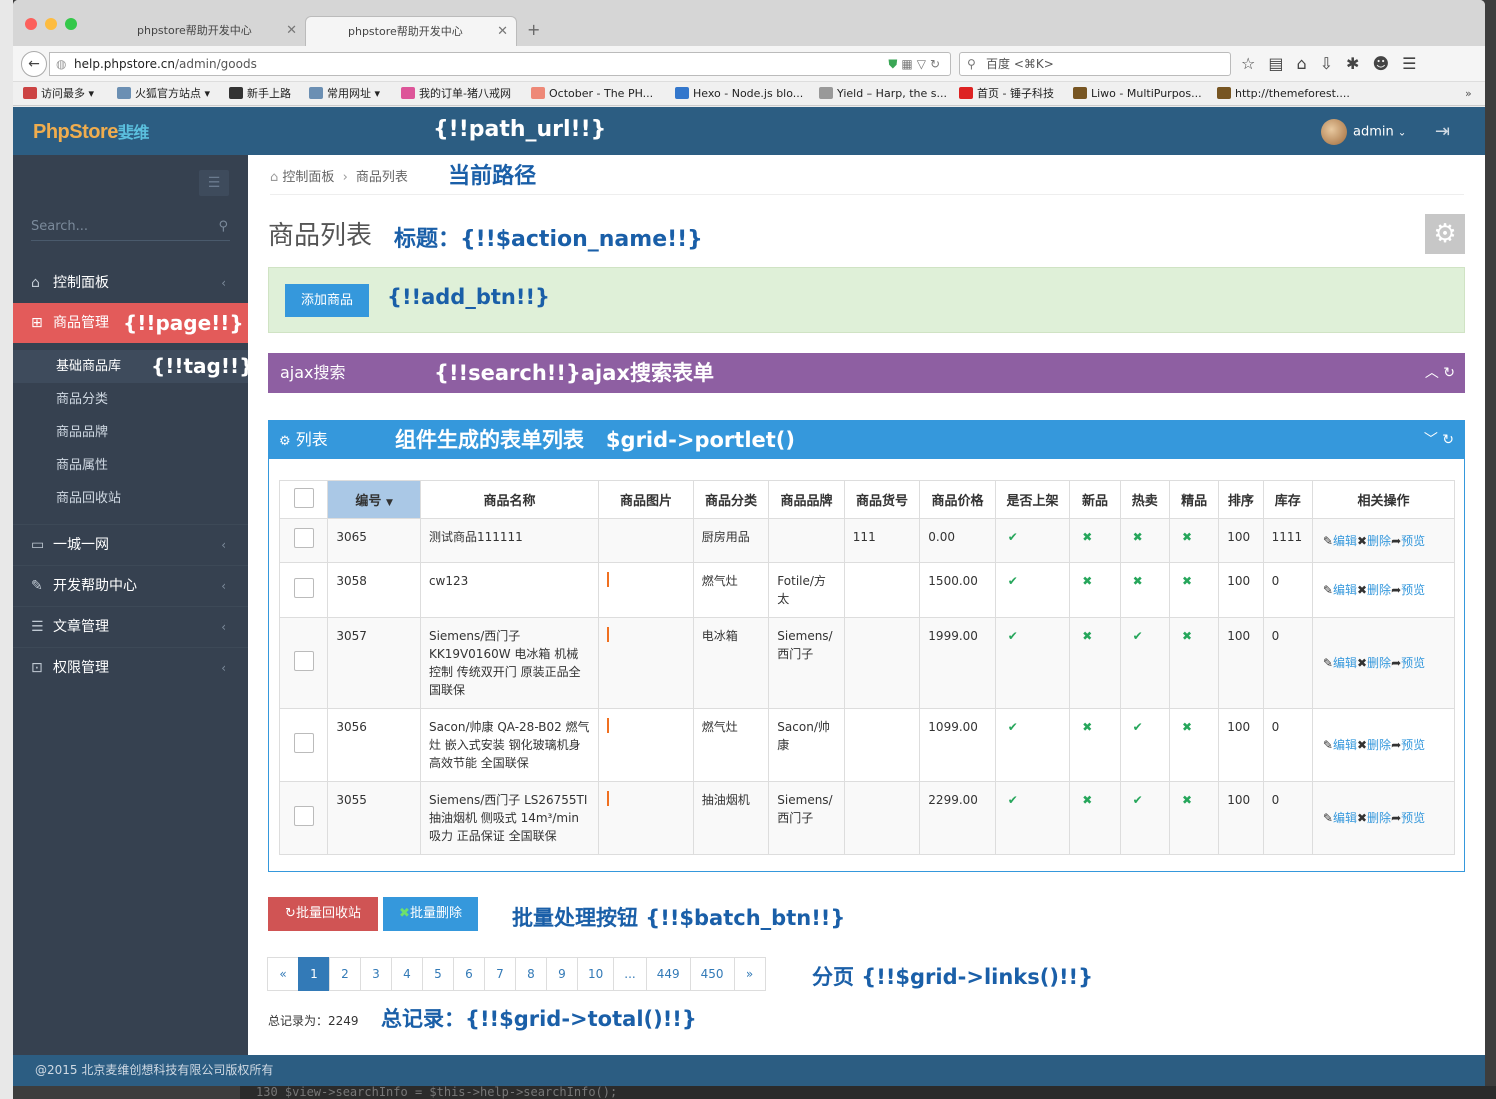 This screenshot has height=1099, width=1496. What do you see at coordinates (344, 93) in the screenshot?
I see `bookmark-item: 常用网址 ▾` at bounding box center [344, 93].